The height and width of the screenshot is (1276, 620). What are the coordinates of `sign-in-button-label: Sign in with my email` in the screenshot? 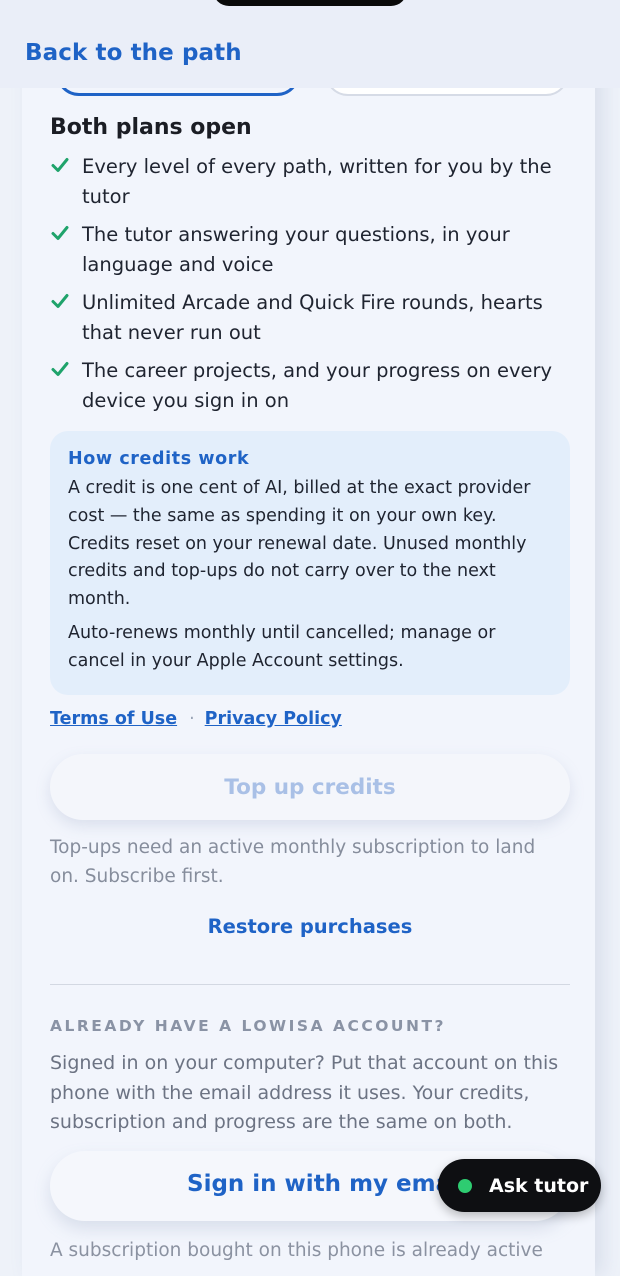 It's located at (327, 1184).